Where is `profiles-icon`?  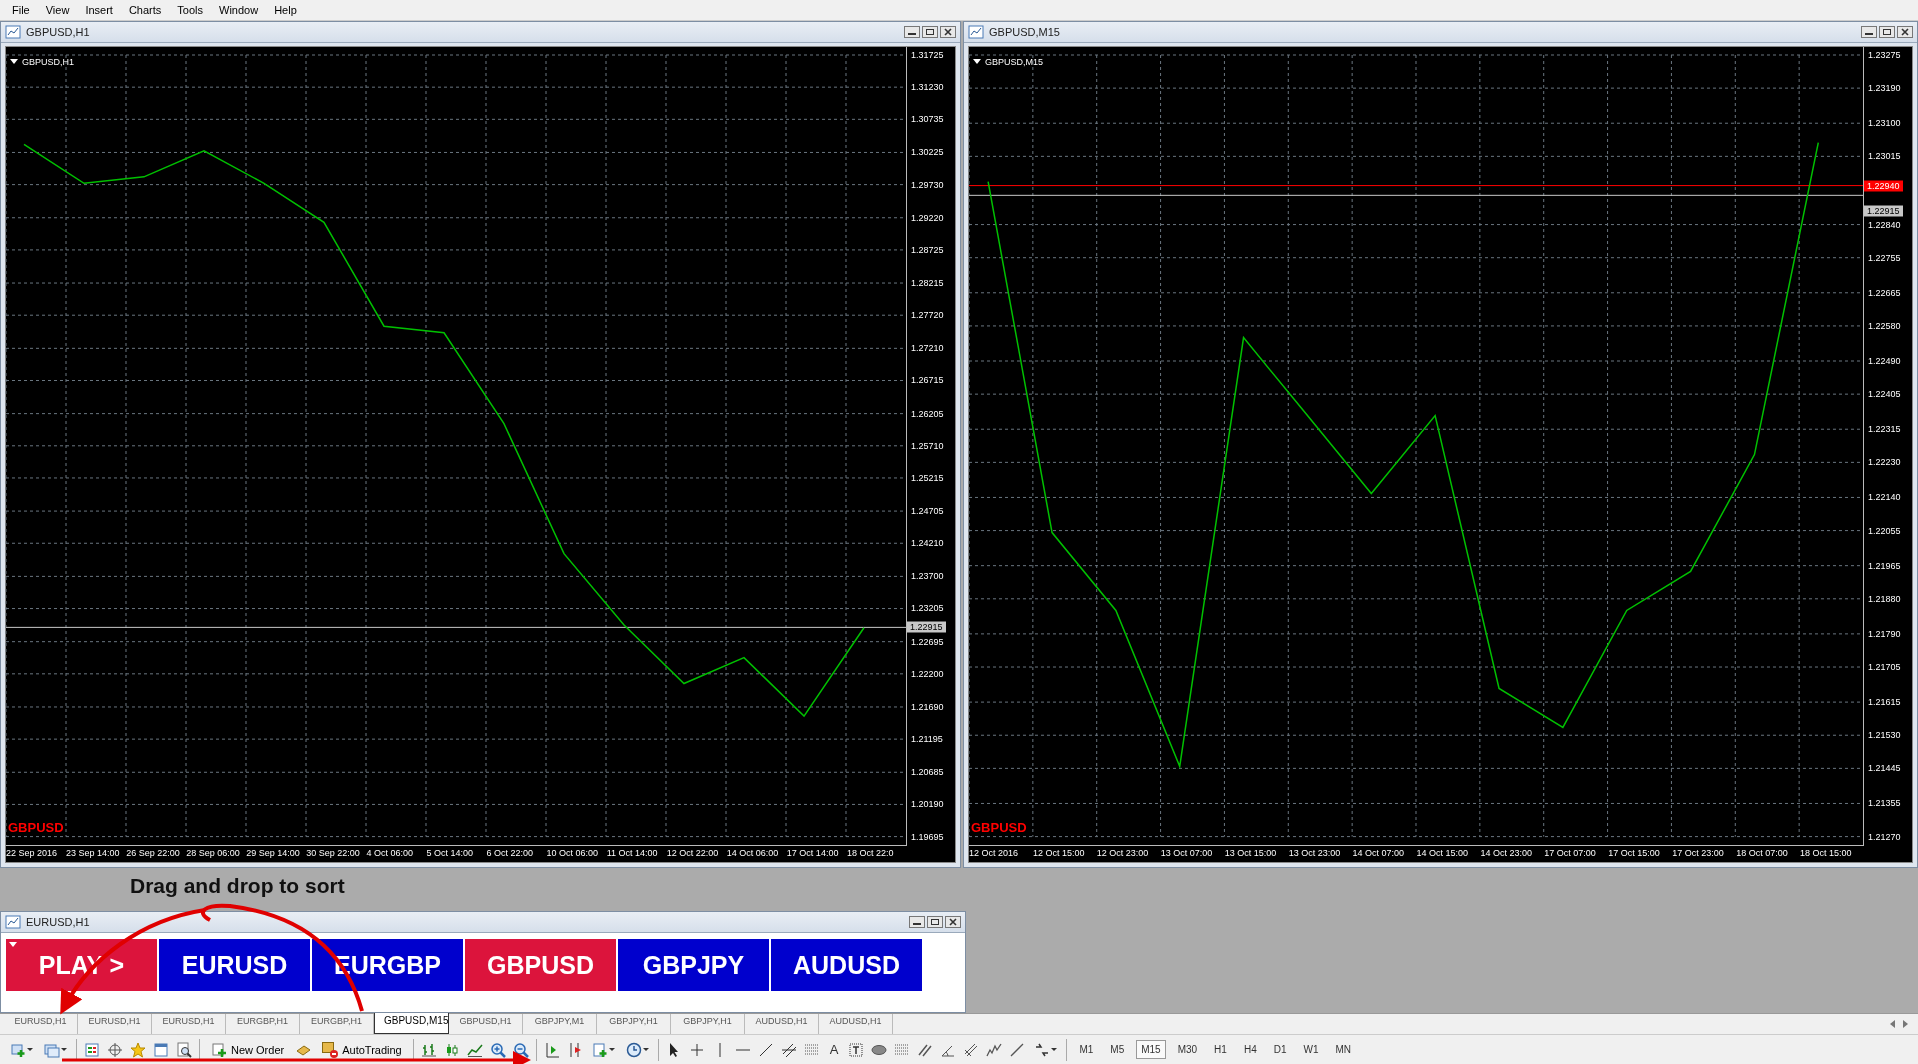 profiles-icon is located at coordinates (52, 1049).